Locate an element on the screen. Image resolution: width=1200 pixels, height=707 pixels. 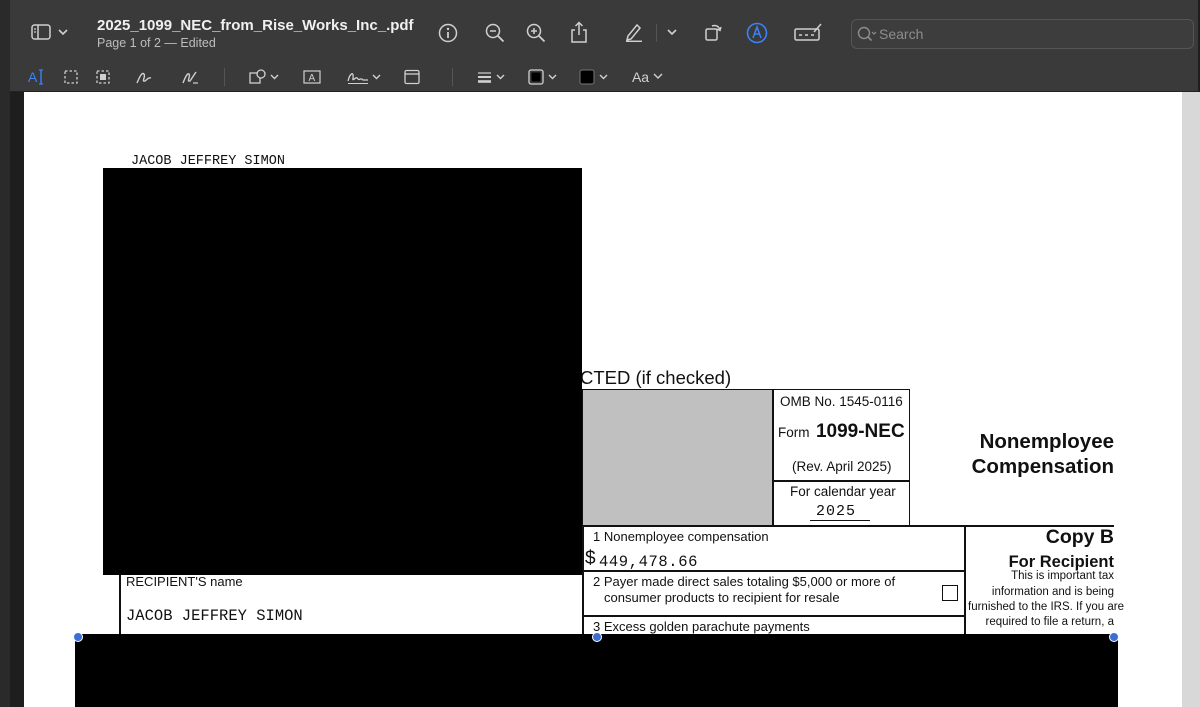
payer-name-top: JACOB JEFFREY SIMON is located at coordinates (208, 161).